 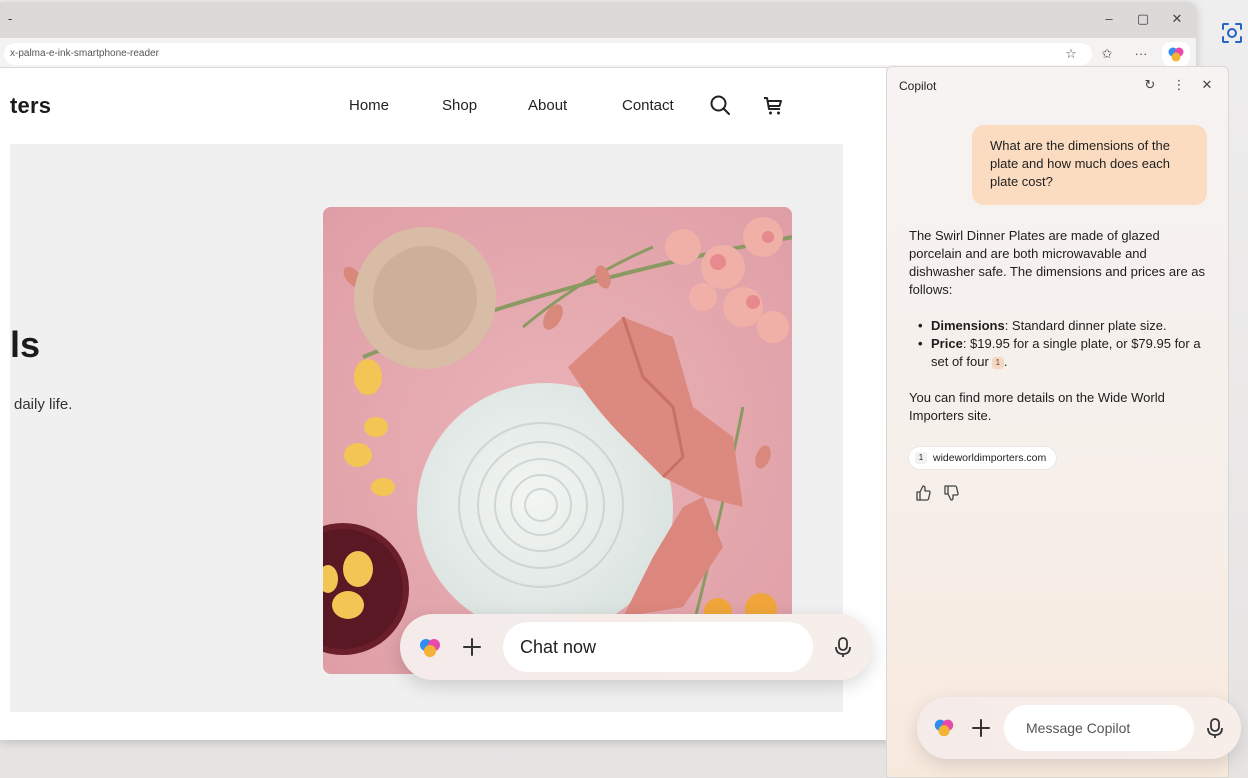 What do you see at coordinates (997, 363) in the screenshot?
I see `citation-badge: 1` at bounding box center [997, 363].